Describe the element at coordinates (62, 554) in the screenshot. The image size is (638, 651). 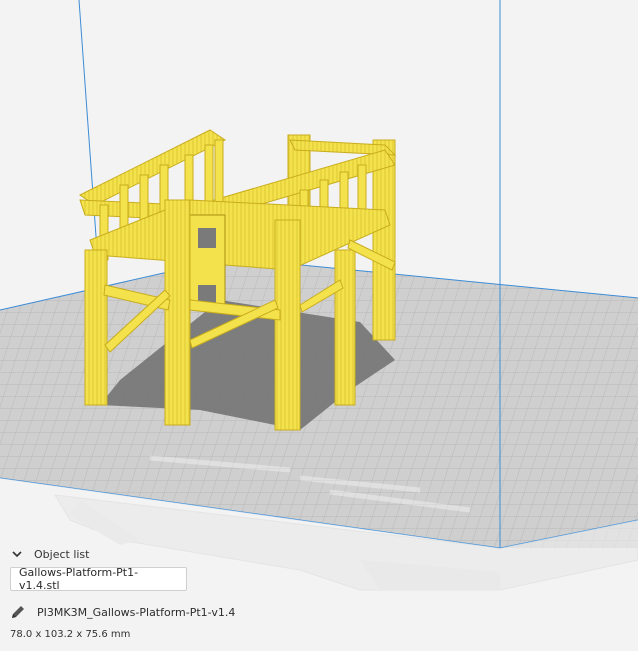
I see `object-list-label: Object list` at that location.